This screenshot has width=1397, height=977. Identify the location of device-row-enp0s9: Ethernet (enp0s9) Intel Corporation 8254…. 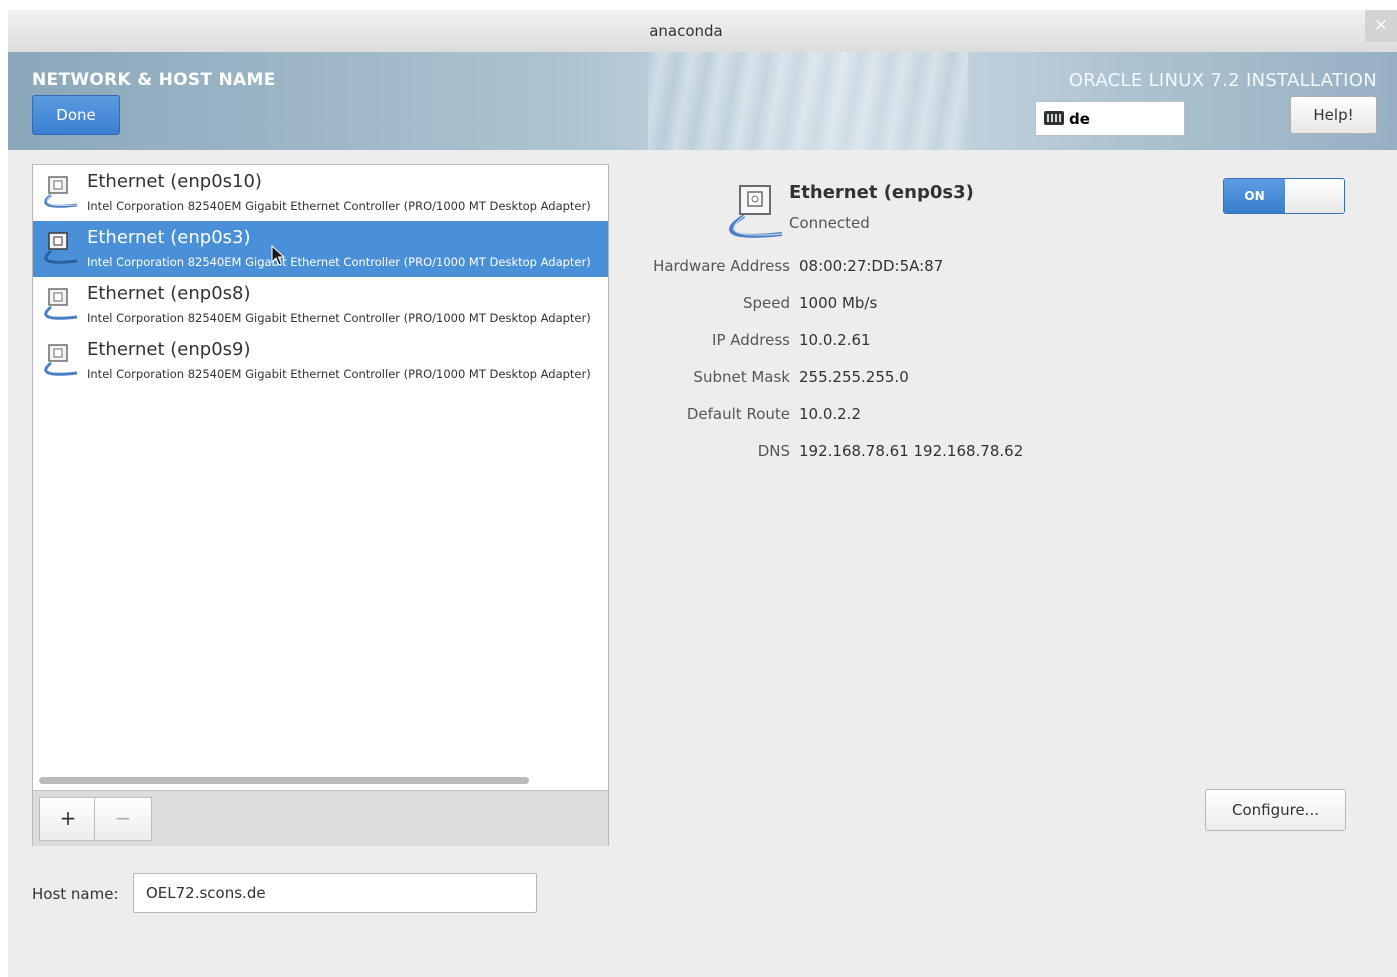
(320, 361).